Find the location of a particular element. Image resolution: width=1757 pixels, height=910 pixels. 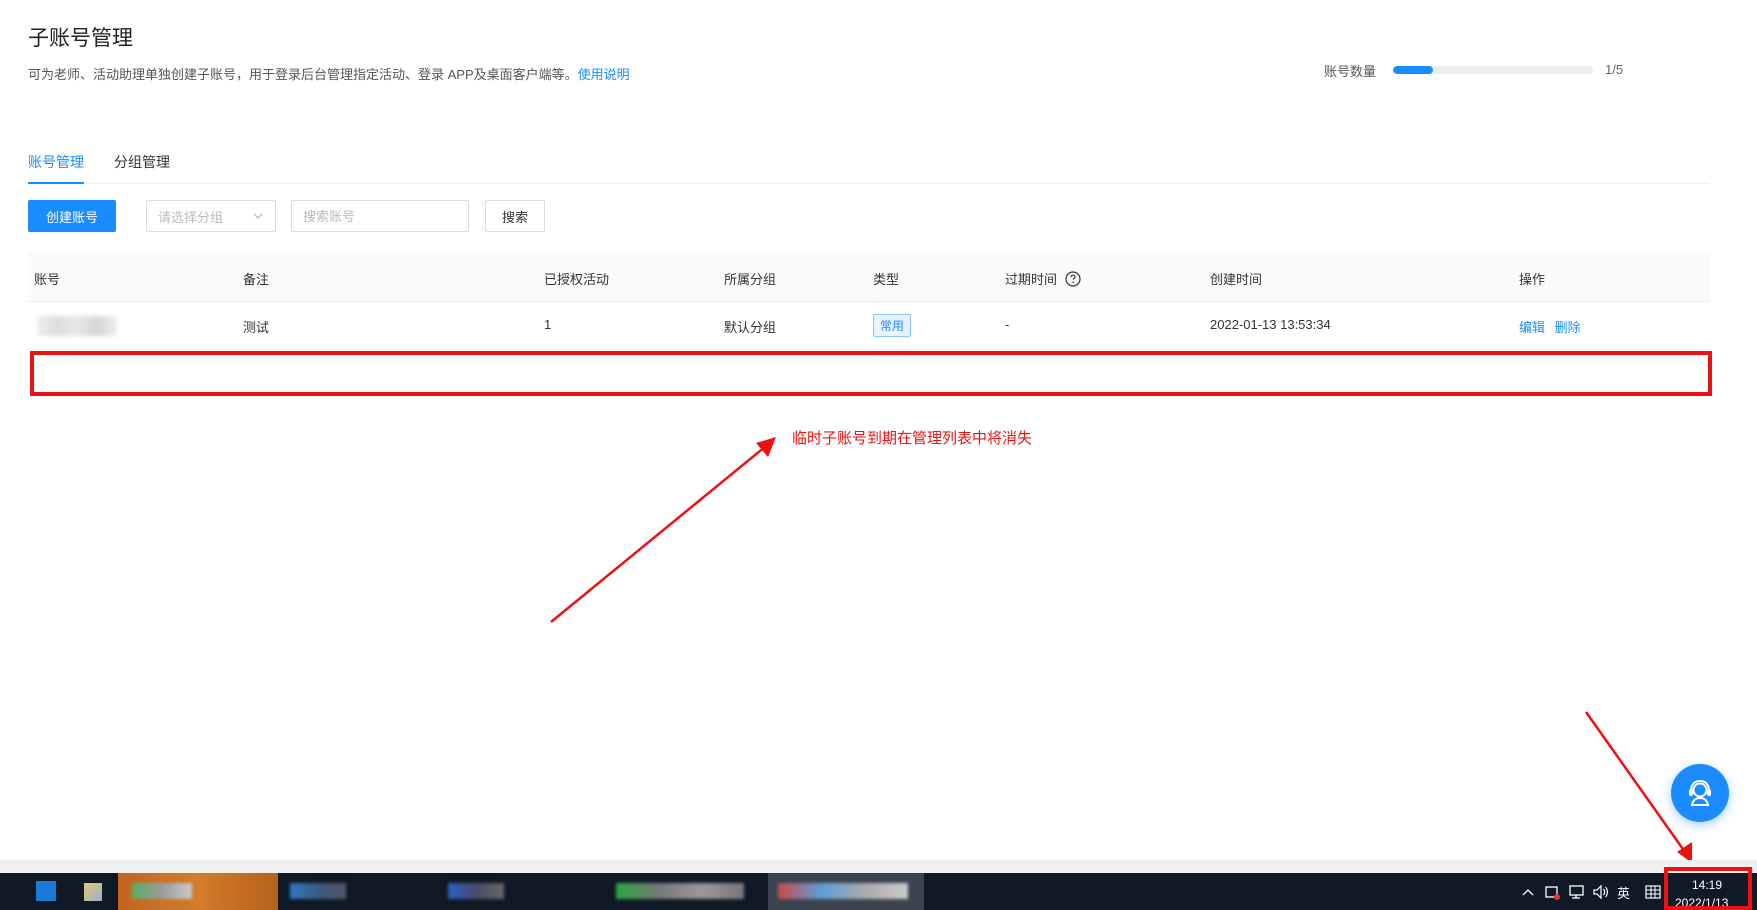

volume-icon is located at coordinates (1601, 892).